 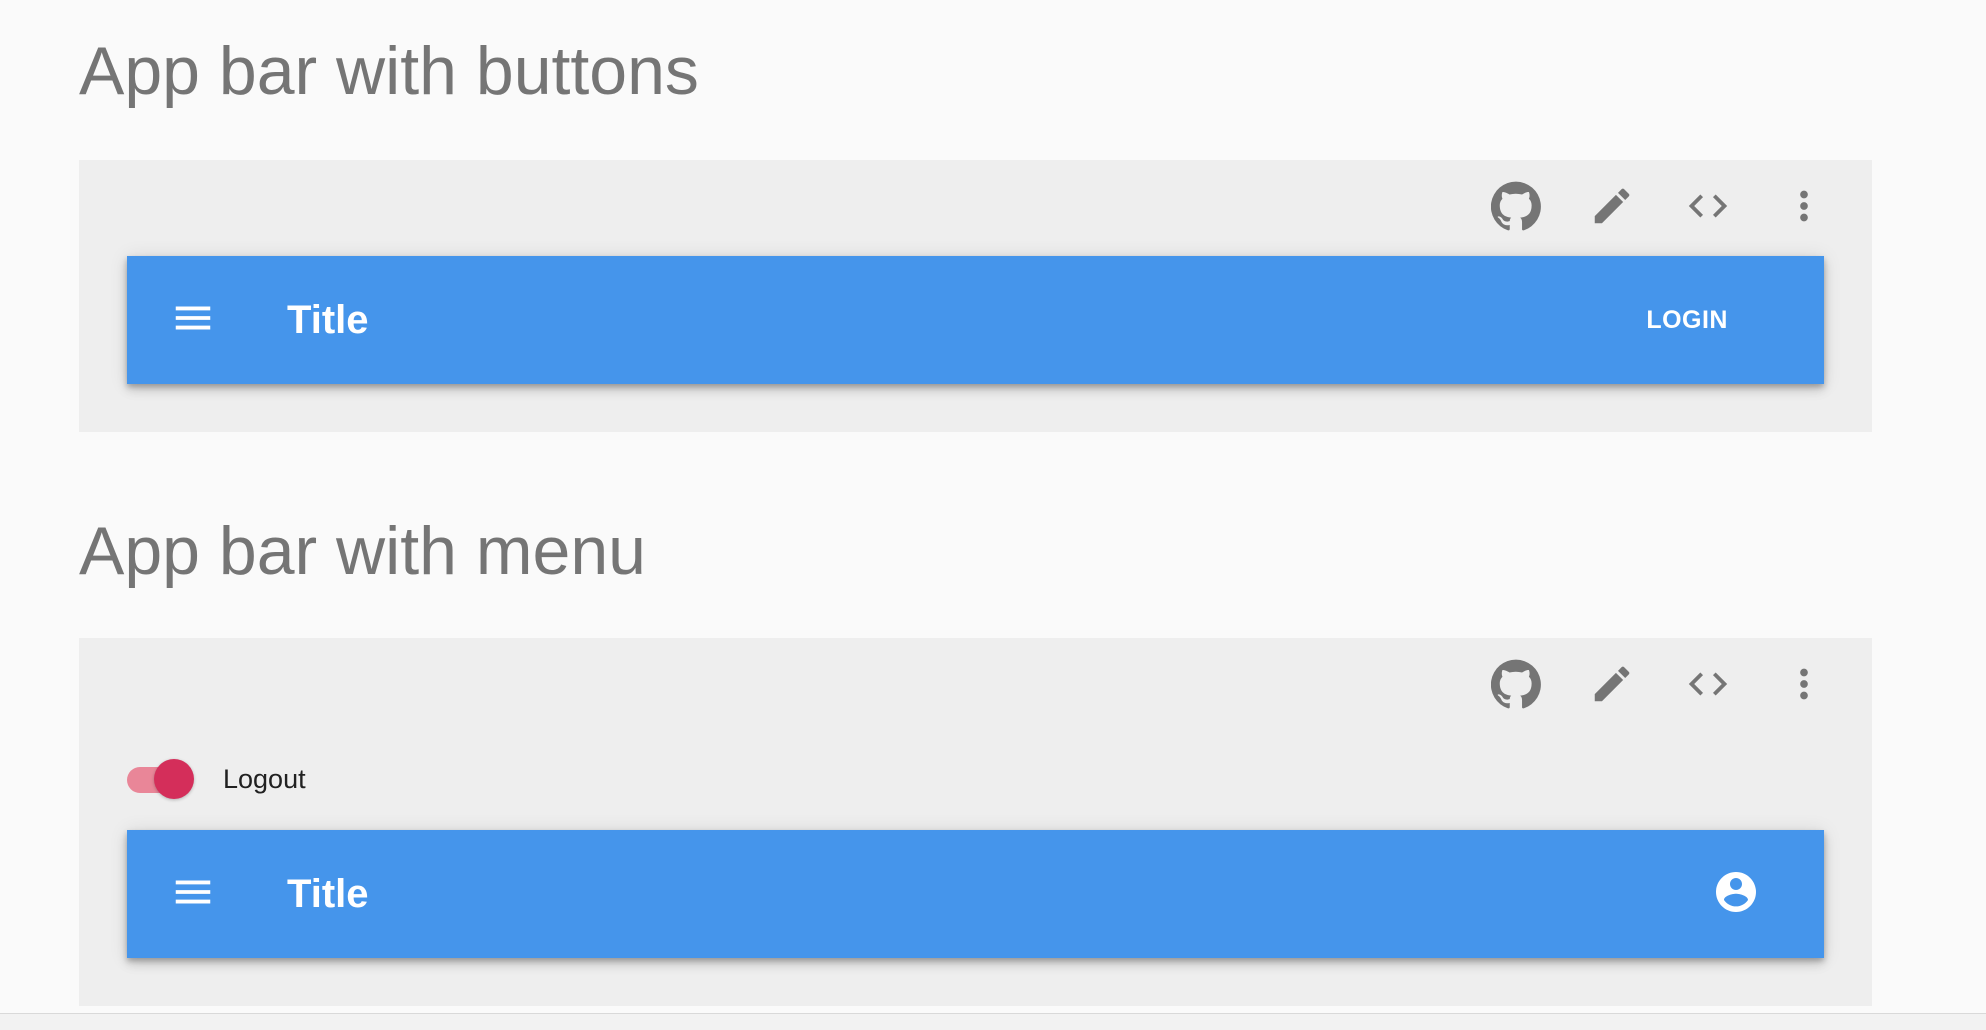 What do you see at coordinates (216, 779) in the screenshot?
I see `logout-switch-row: Logout` at bounding box center [216, 779].